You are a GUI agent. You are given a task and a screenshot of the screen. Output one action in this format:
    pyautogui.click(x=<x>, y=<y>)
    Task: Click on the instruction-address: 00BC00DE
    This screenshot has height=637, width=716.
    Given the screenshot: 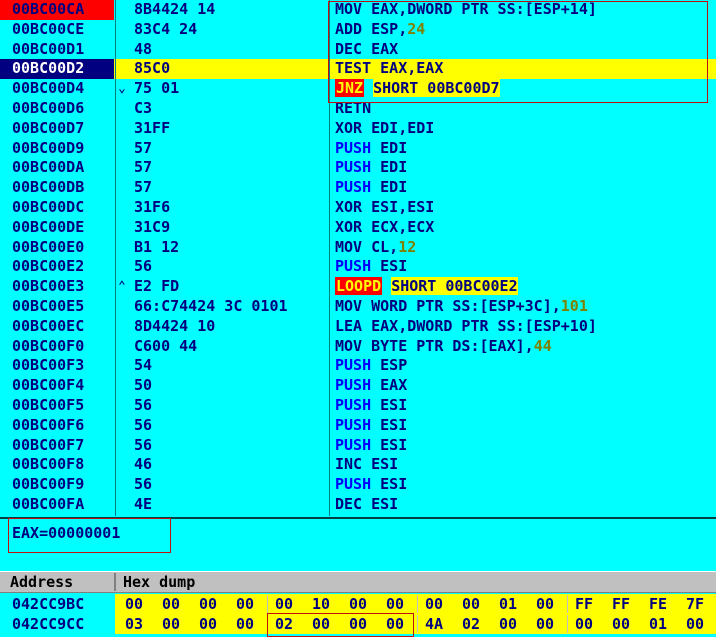 What is the action you would take?
    pyautogui.click(x=48, y=226)
    